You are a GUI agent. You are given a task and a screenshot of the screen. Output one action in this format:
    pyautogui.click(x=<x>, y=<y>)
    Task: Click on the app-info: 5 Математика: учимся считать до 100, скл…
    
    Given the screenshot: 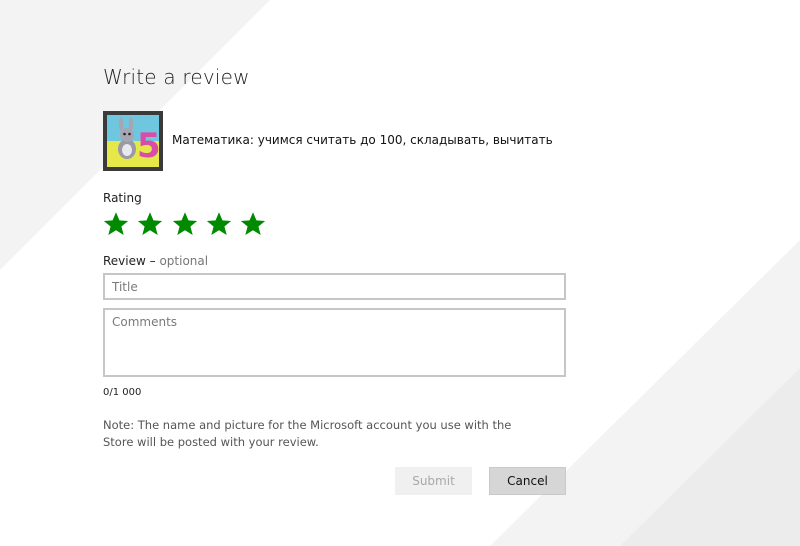 What is the action you would take?
    pyautogui.click(x=334, y=141)
    